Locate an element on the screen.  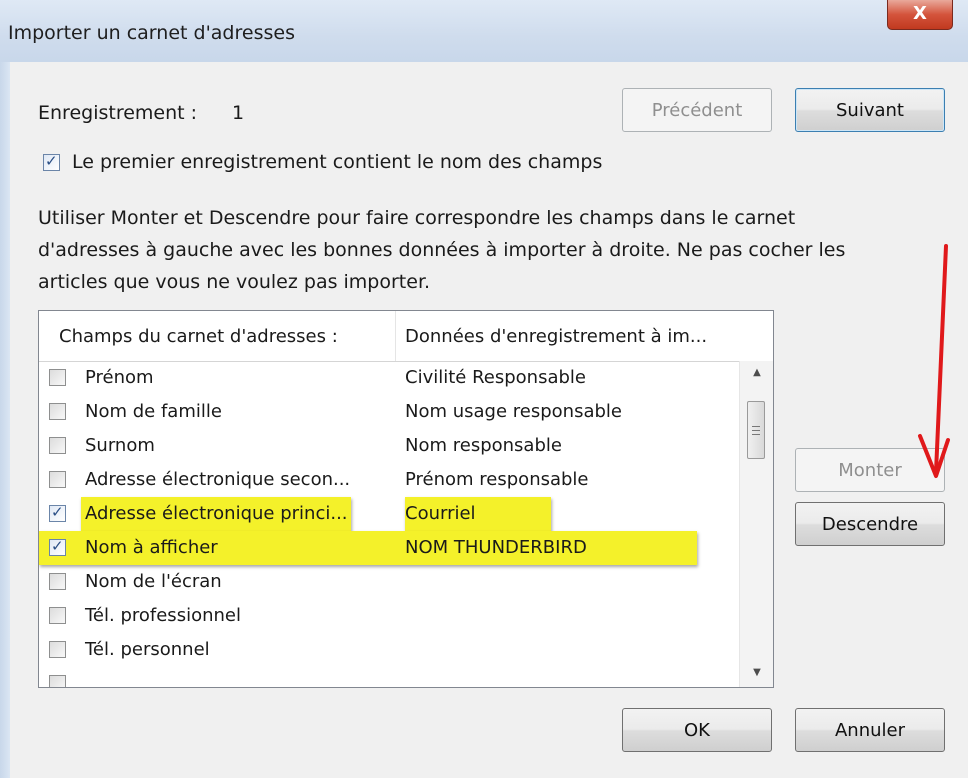
ok-button: OK is located at coordinates (697, 730).